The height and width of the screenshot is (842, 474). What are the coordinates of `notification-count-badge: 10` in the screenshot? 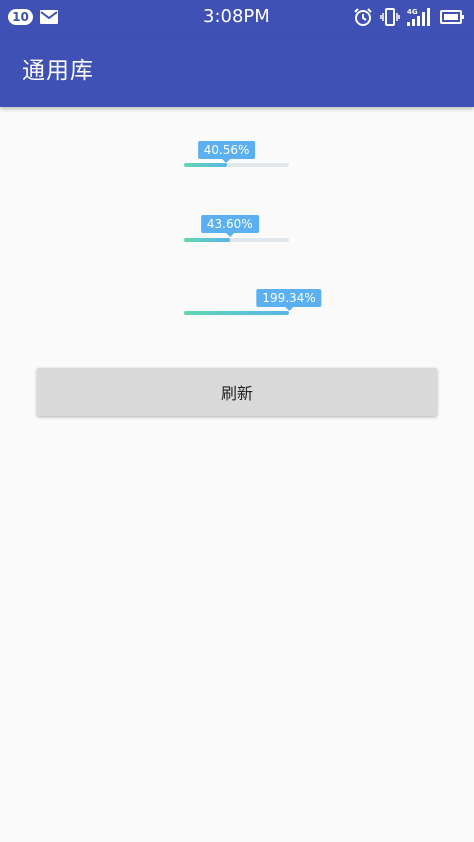 It's located at (20, 17).